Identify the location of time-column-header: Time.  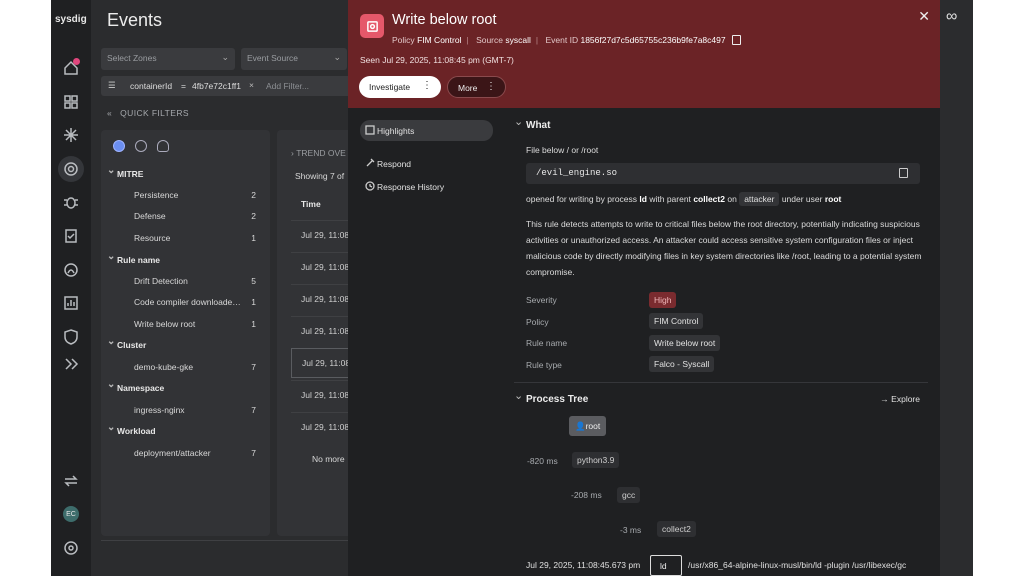
(311, 204).